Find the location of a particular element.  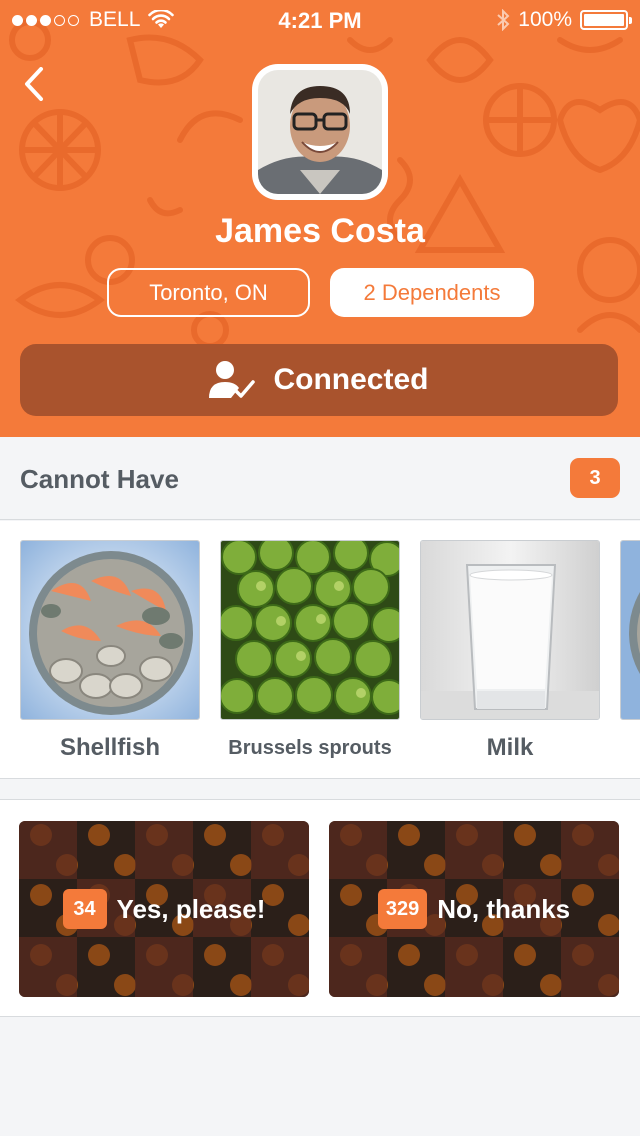

no-count-badge: 329 is located at coordinates (402, 909).